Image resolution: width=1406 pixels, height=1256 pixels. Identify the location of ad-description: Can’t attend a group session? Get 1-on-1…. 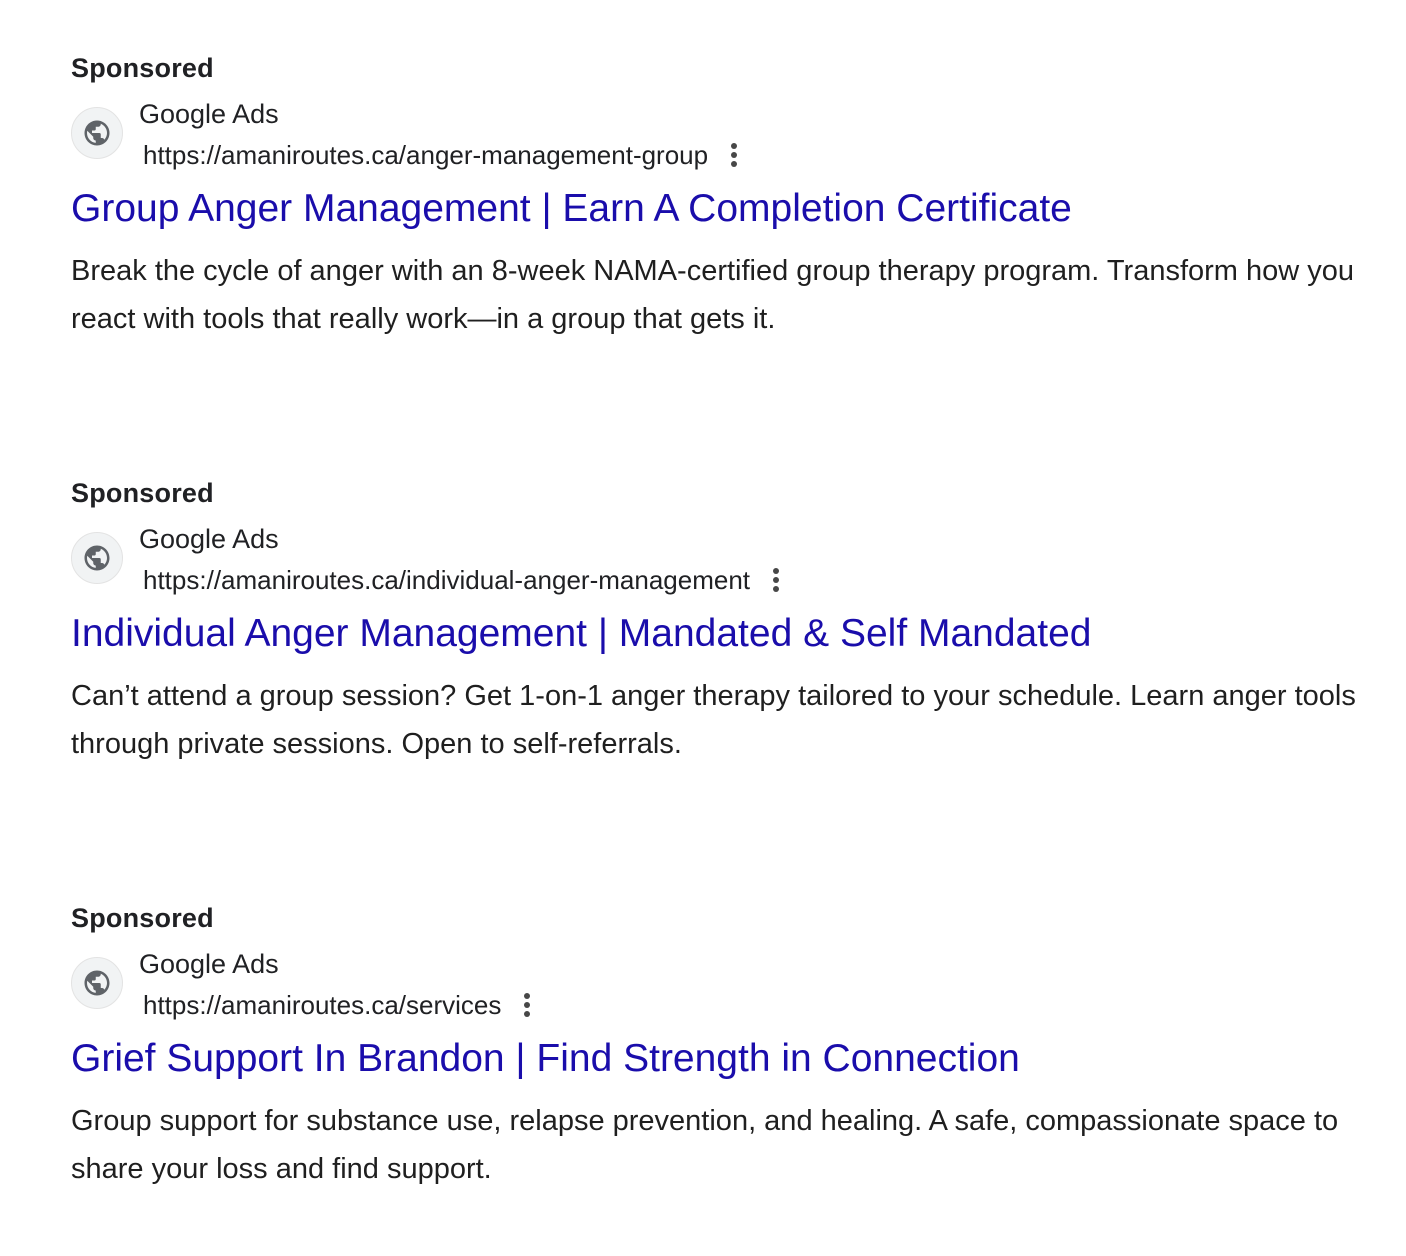
(713, 720).